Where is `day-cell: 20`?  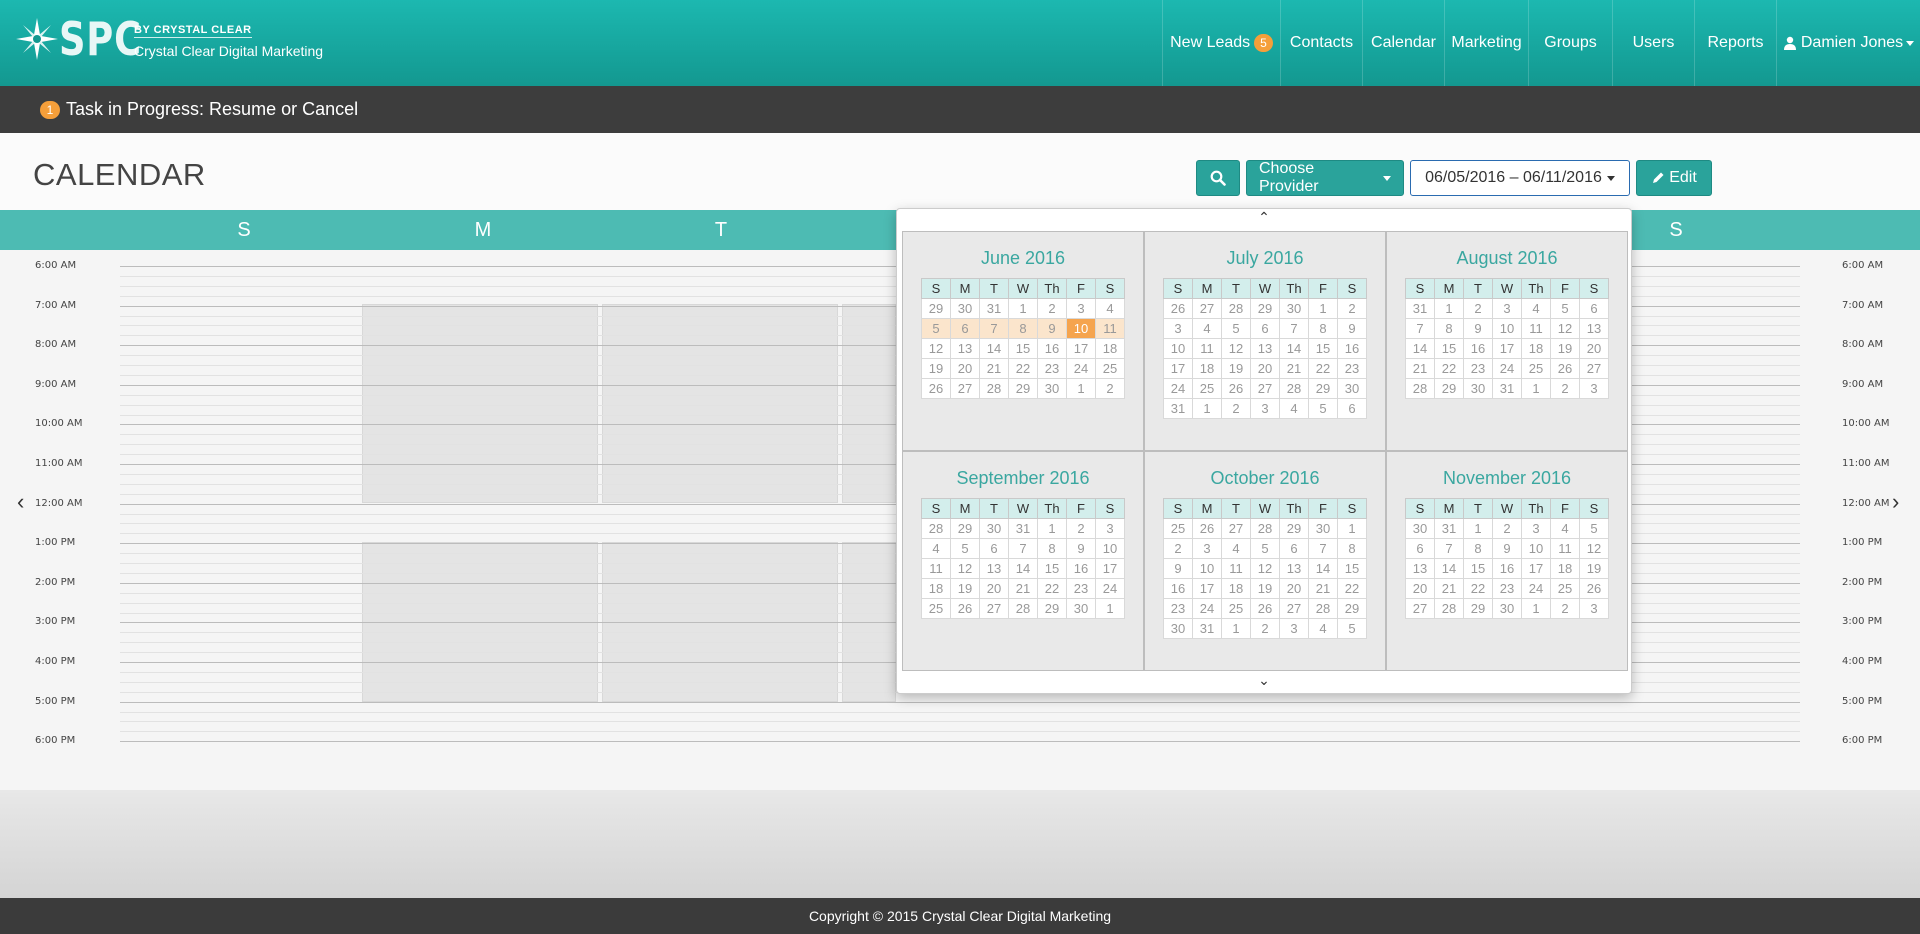 day-cell: 20 is located at coordinates (994, 588).